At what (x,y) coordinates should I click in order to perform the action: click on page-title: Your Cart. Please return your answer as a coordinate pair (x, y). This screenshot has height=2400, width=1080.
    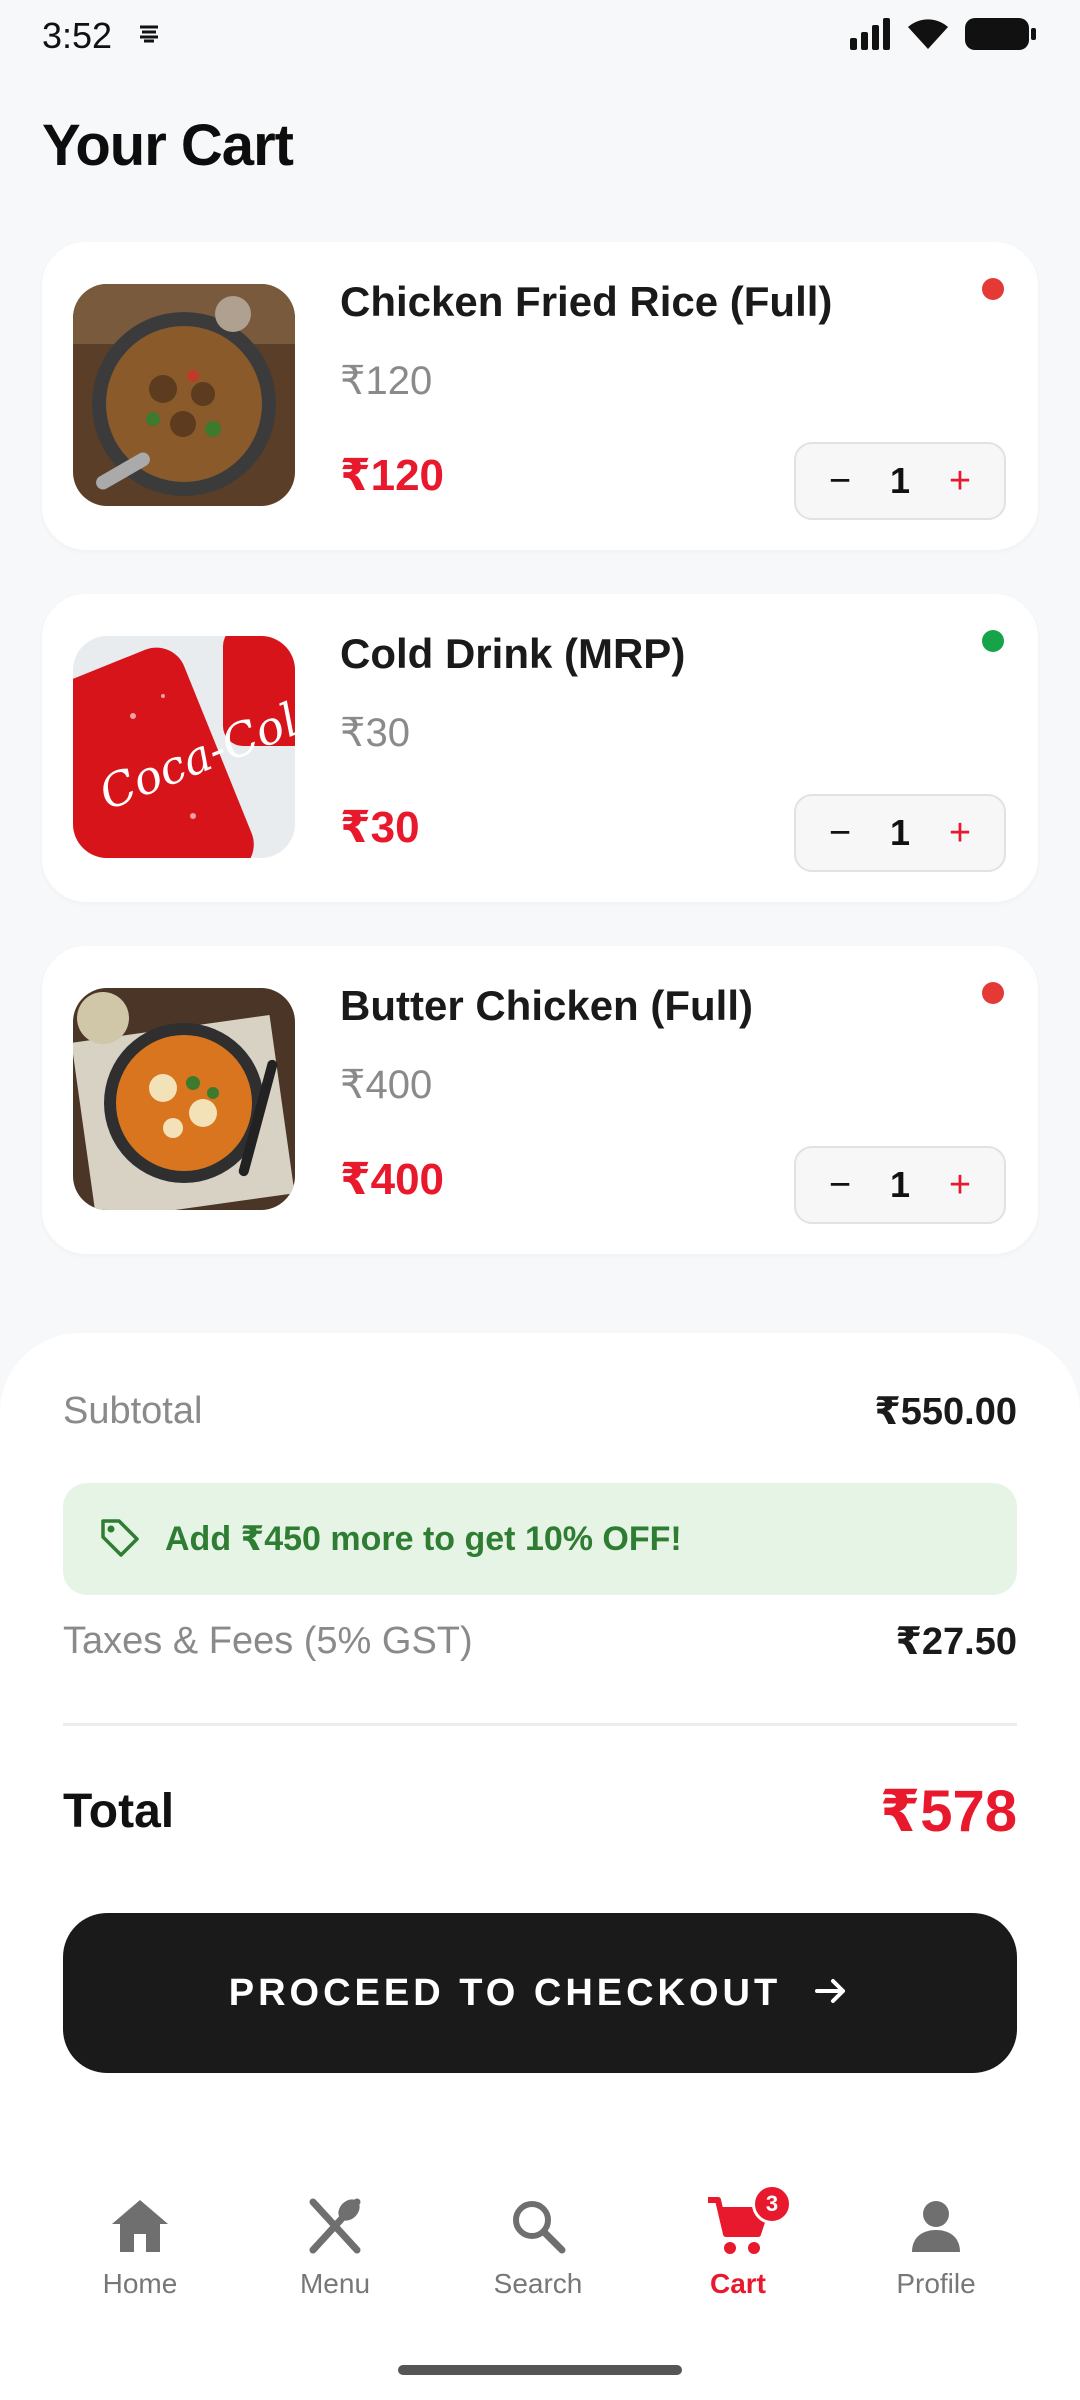
    Looking at the image, I should click on (168, 145).